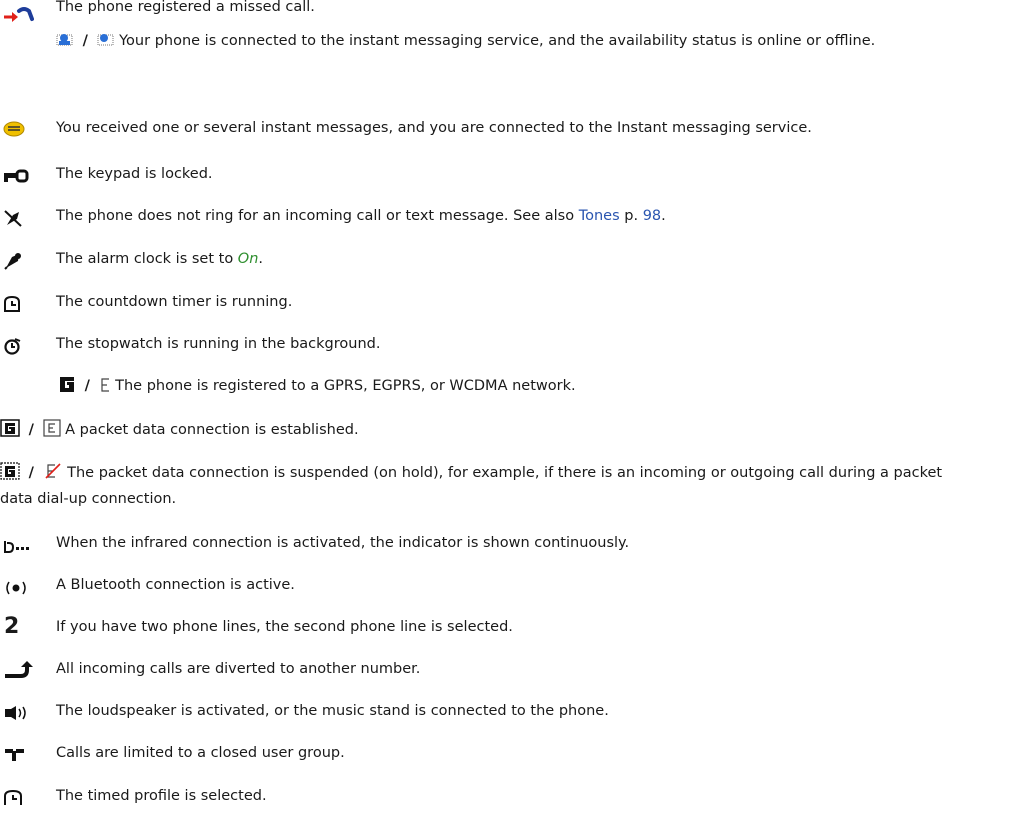 Image resolution: width=1026 pixels, height=826 pixels. I want to click on on-value: On, so click(248, 259).